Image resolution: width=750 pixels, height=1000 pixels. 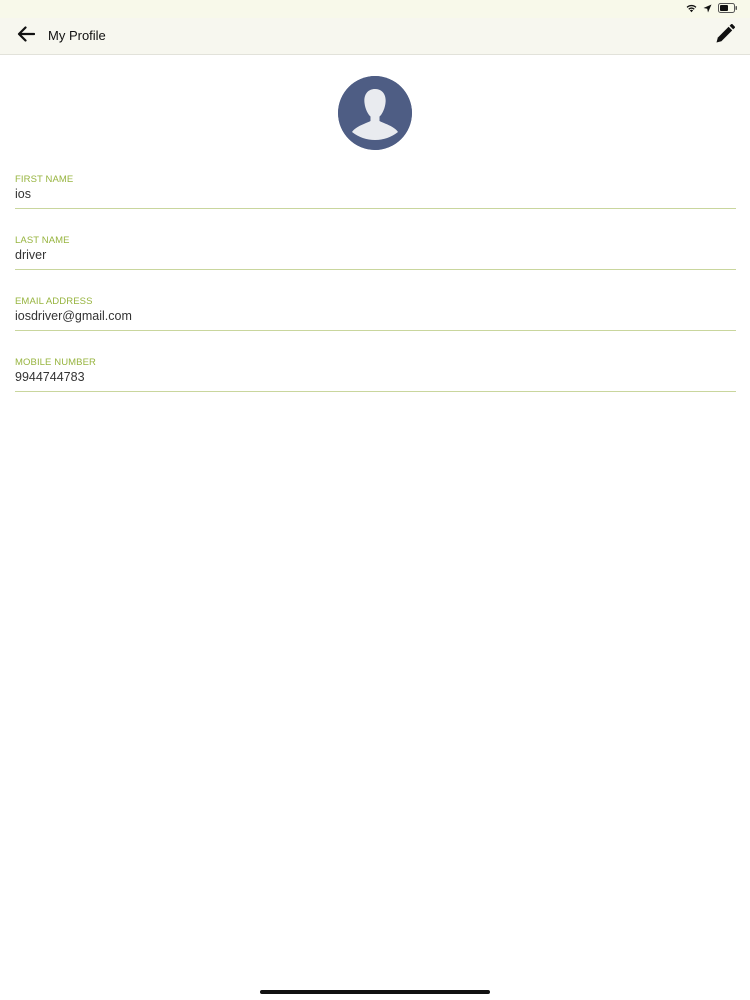 I want to click on avatar, so click(x=375, y=113).